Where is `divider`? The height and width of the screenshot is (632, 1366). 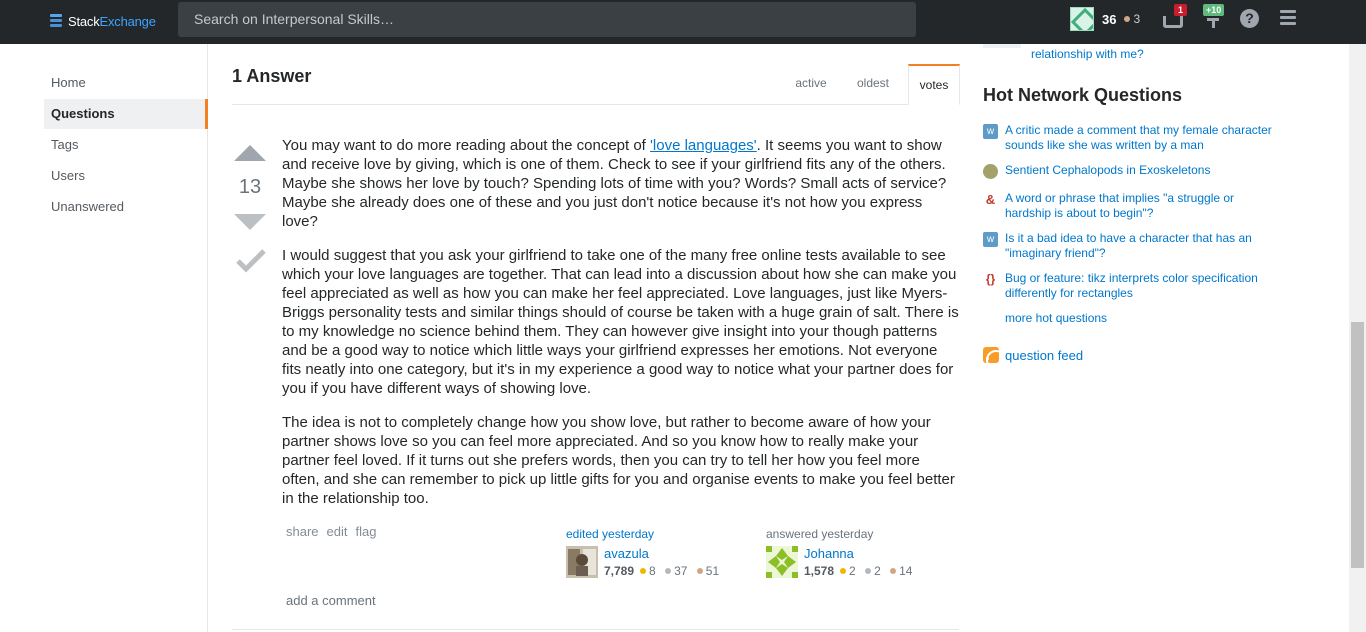 divider is located at coordinates (595, 629).